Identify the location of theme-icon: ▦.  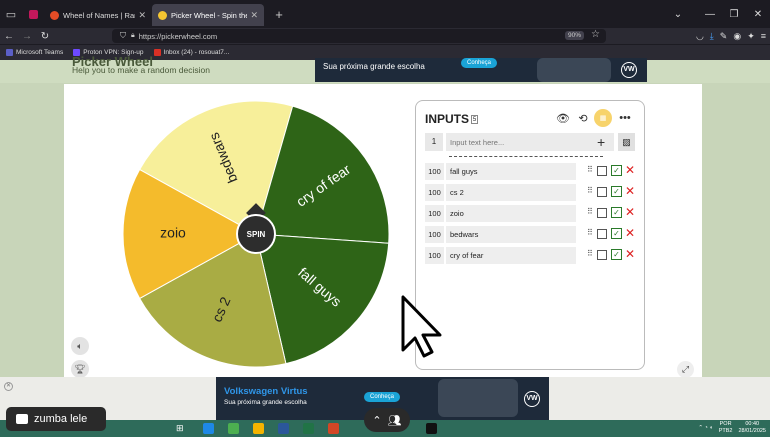
(603, 118).